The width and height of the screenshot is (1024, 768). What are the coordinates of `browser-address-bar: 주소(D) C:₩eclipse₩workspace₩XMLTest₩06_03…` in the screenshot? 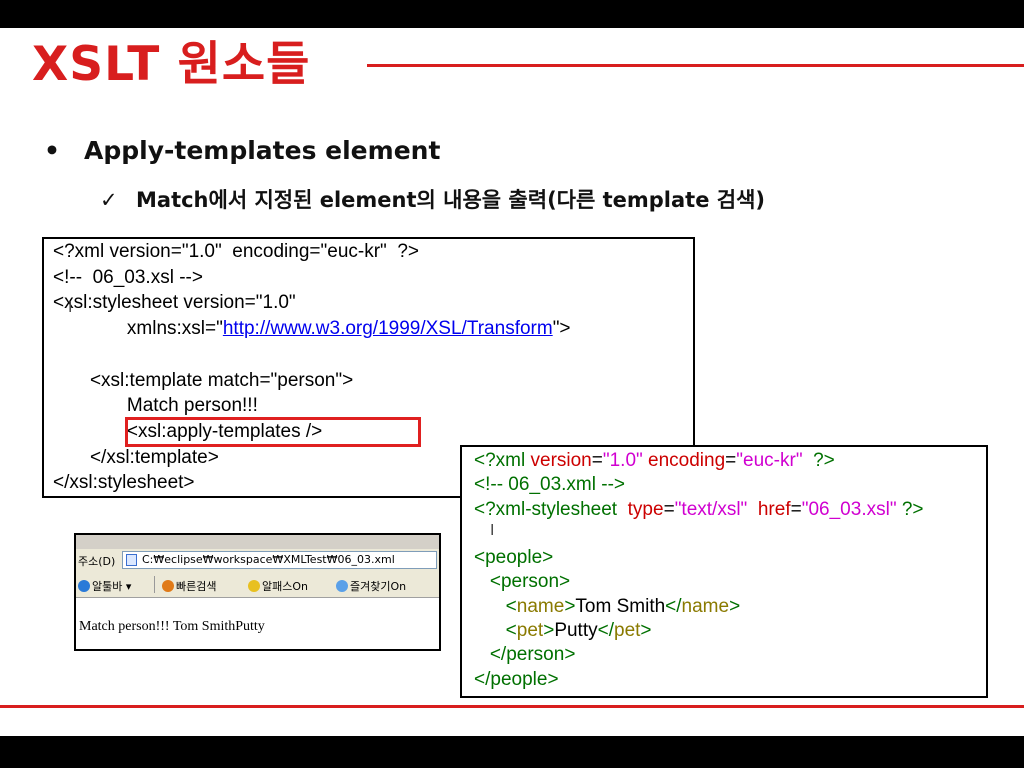 It's located at (257, 561).